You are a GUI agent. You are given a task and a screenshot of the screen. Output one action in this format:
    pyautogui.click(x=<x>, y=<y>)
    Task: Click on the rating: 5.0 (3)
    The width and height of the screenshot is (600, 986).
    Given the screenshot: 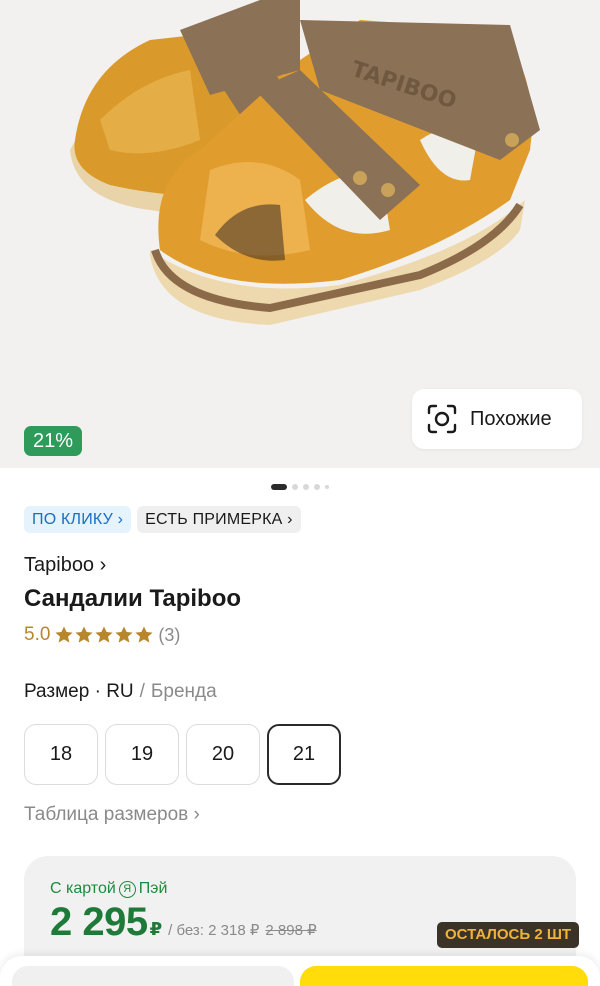 What is the action you would take?
    pyautogui.click(x=102, y=635)
    